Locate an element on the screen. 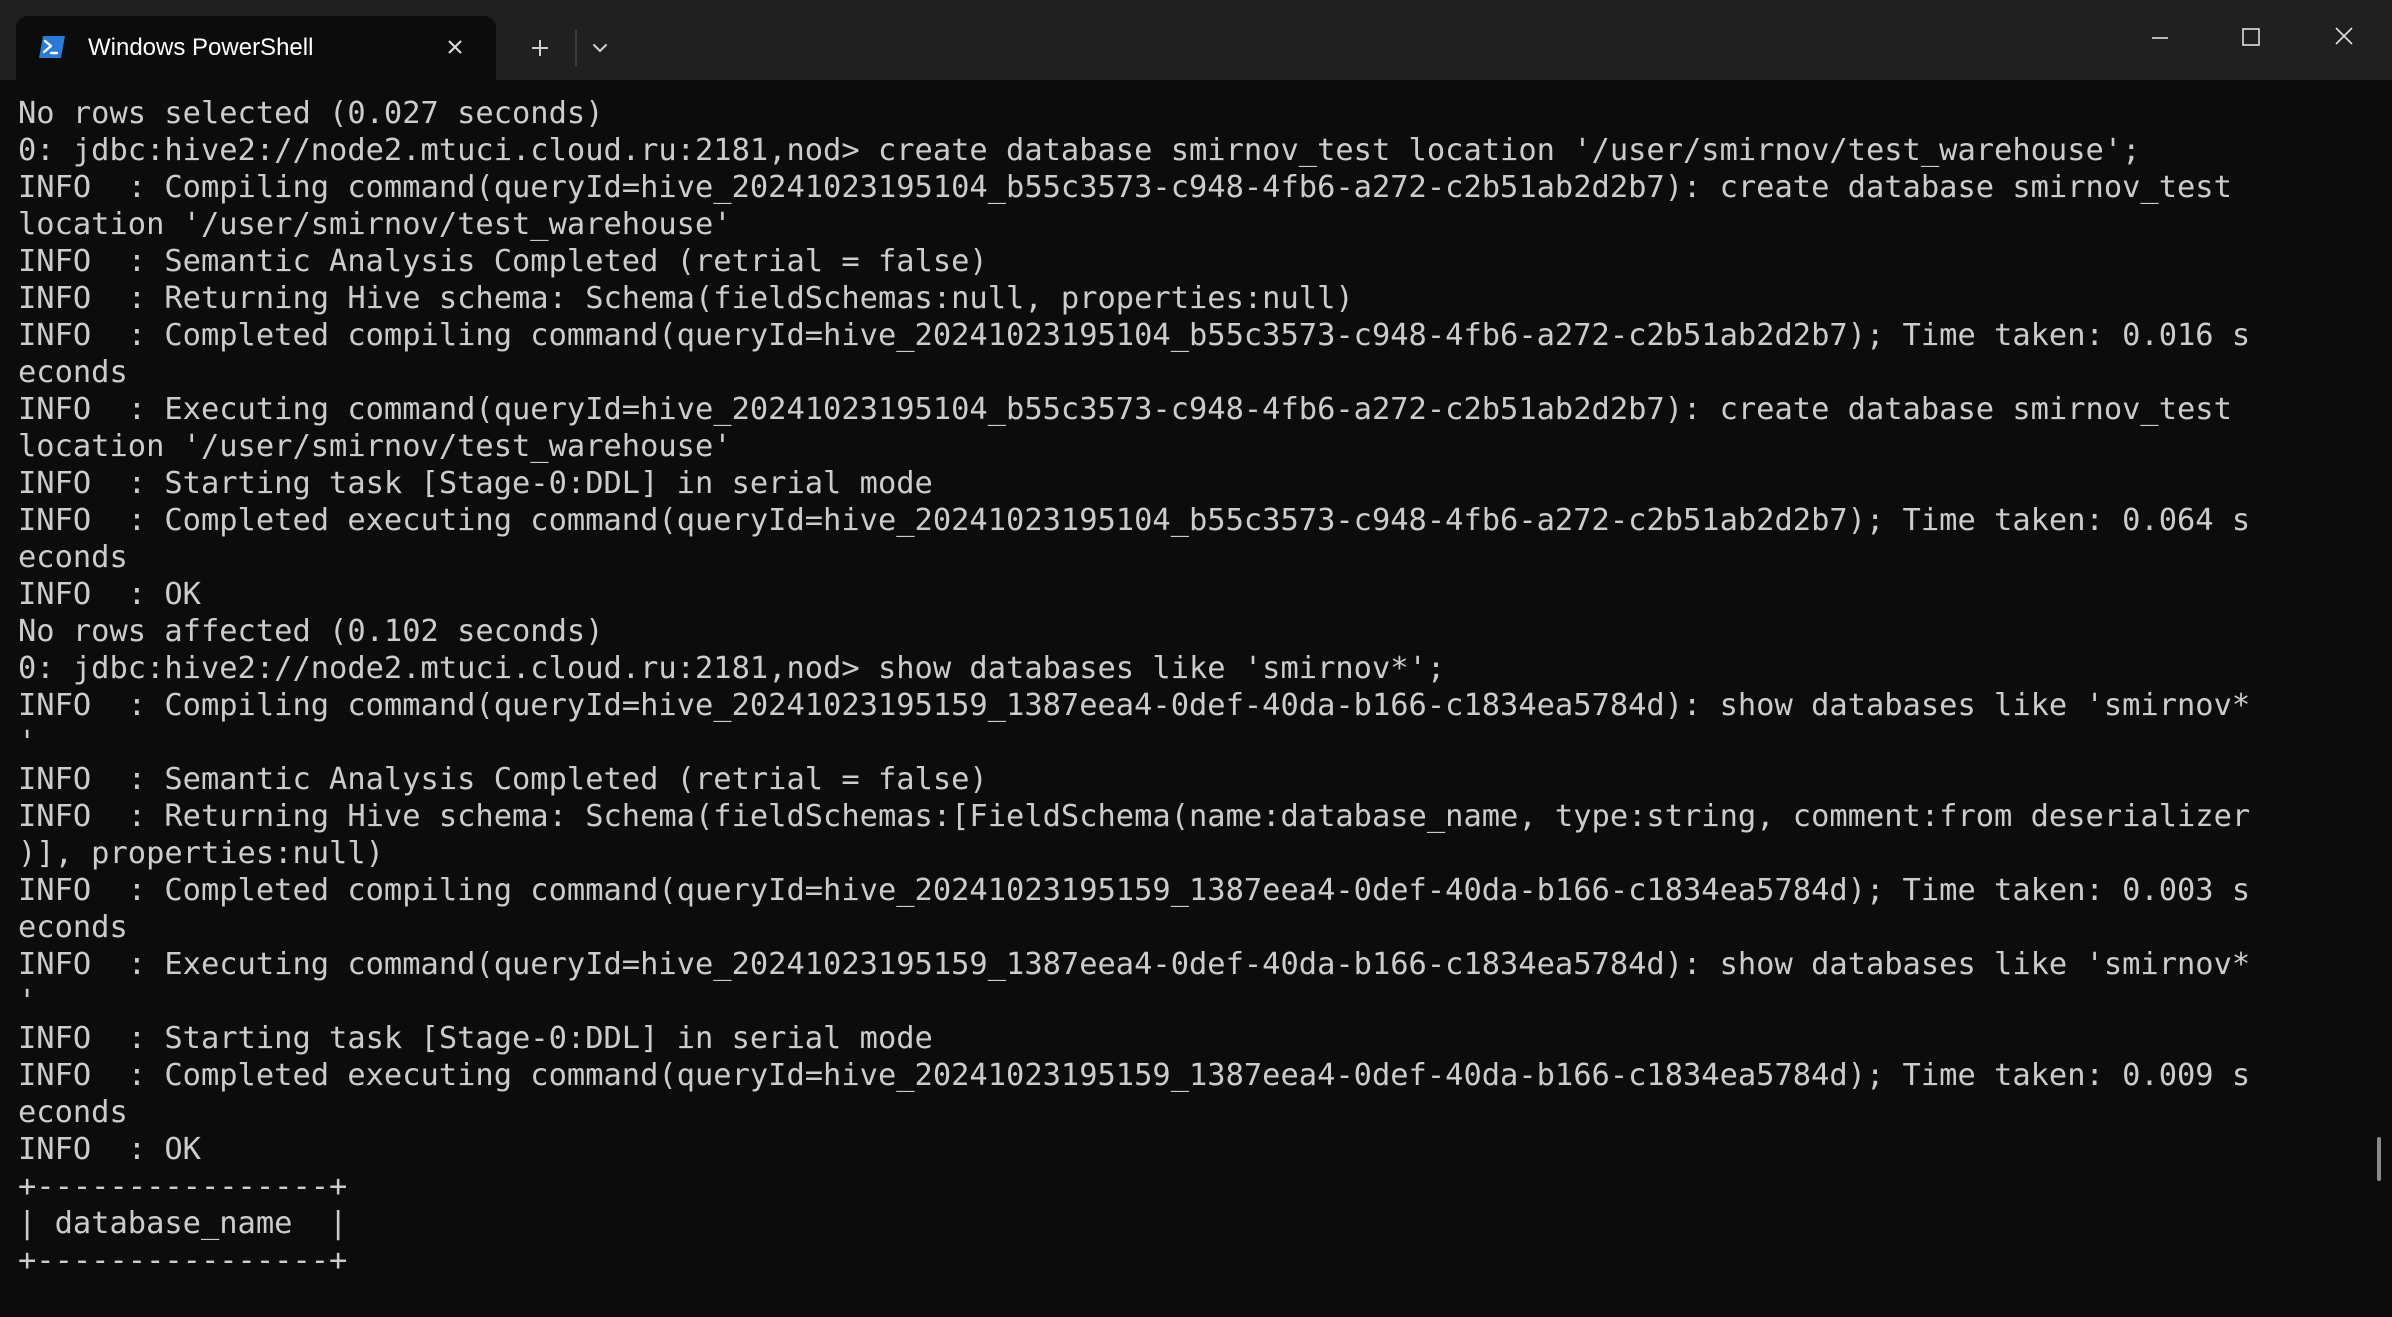 The image size is (2392, 1317). maximize-icon is located at coordinates (2250, 36).